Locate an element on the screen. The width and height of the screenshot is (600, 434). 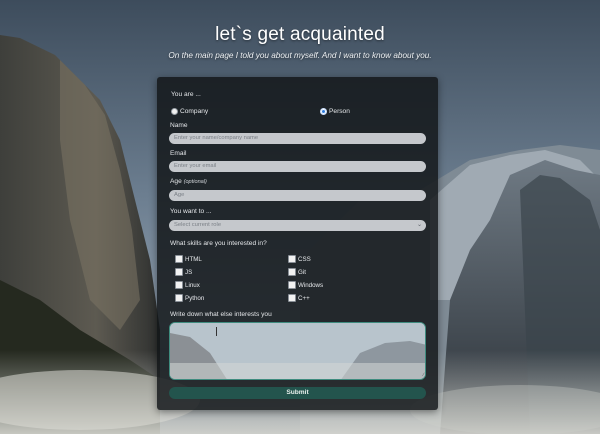
page-title: let`s get acquainted is located at coordinates (300, 34).